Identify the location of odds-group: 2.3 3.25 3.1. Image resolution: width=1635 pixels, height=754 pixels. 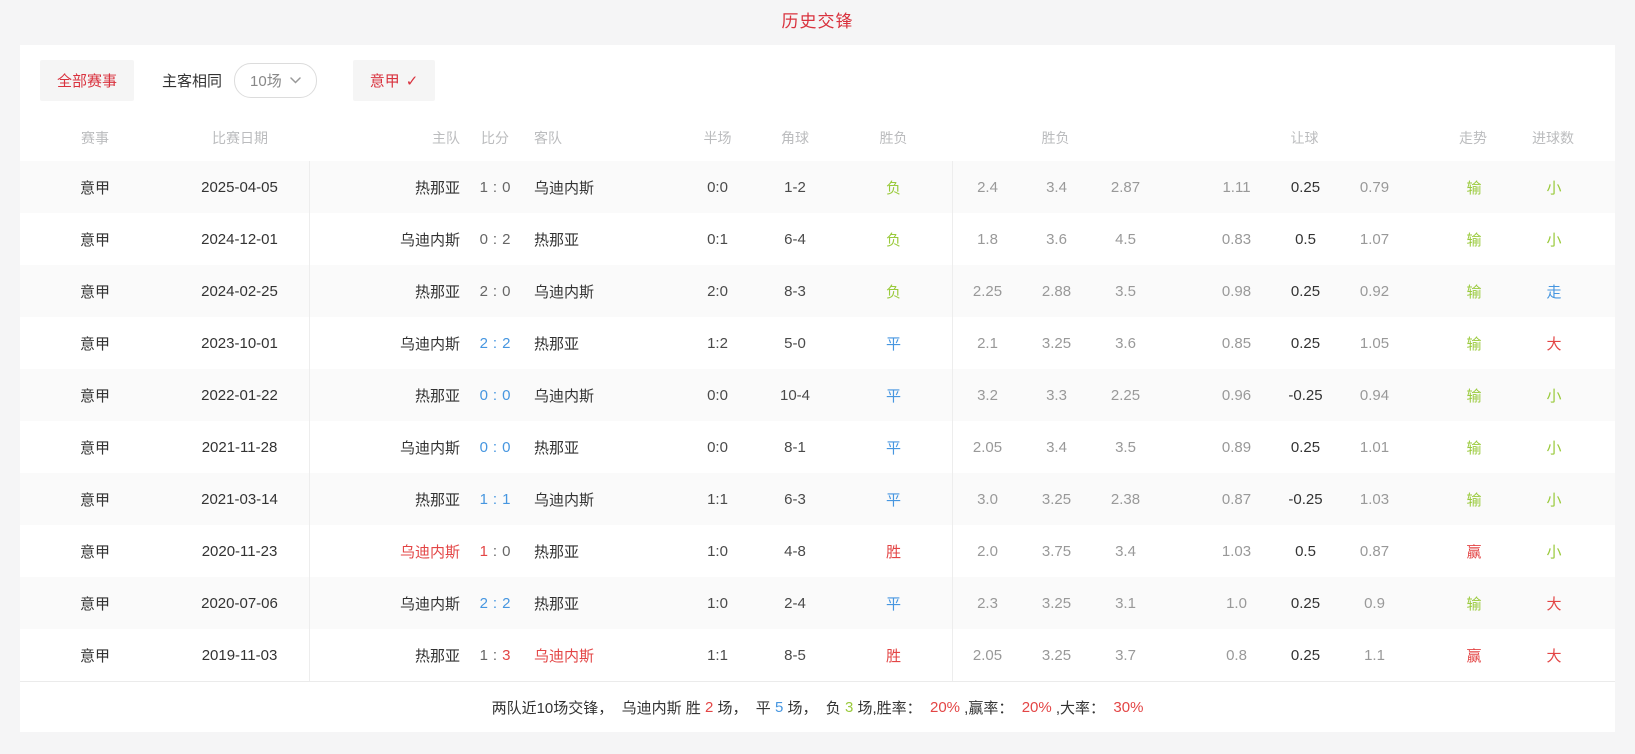
(1056, 603).